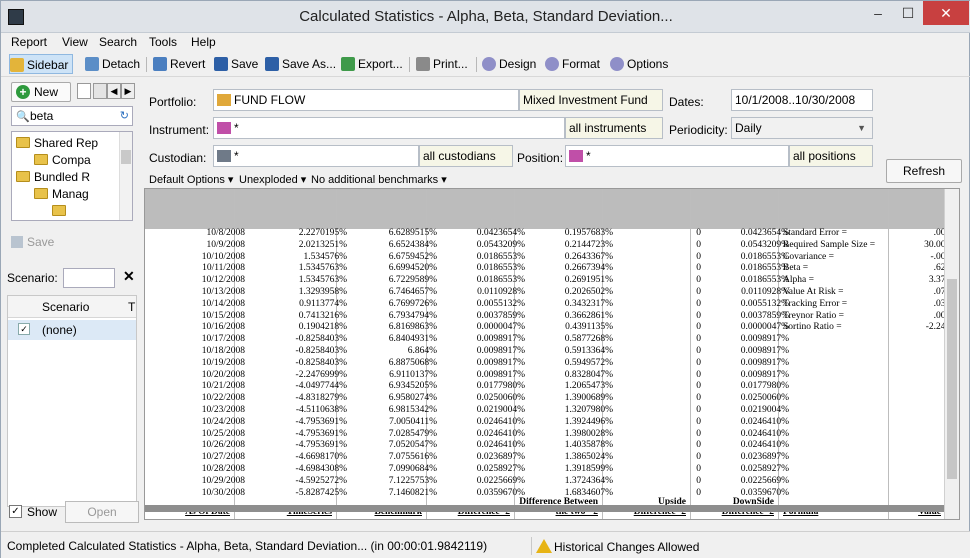  I want to click on cell-difference: 0.0423654%, so click(501, 233).